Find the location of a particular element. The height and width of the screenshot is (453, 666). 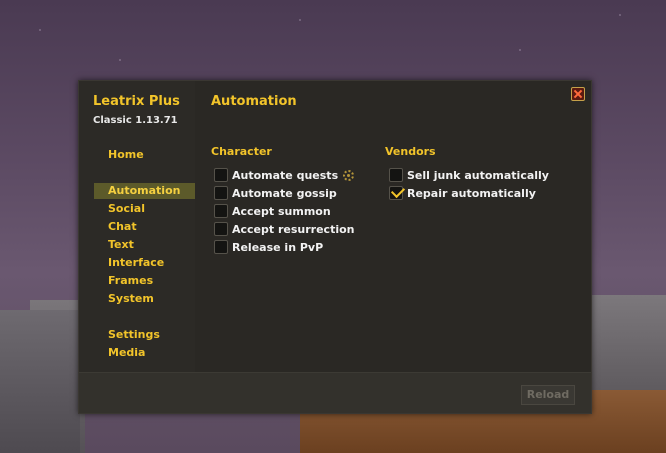

accept-resurrection-label: Accept resurrection is located at coordinates (293, 229).